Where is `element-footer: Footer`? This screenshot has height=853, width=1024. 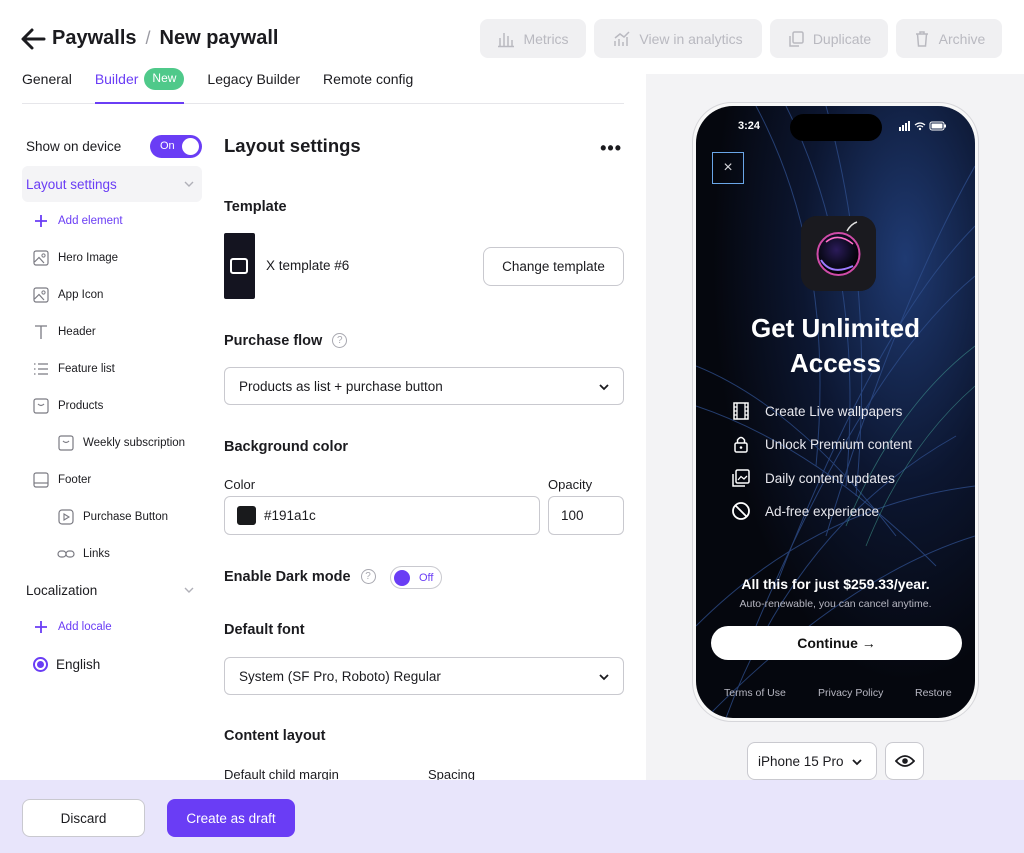 element-footer: Footer is located at coordinates (122, 480).